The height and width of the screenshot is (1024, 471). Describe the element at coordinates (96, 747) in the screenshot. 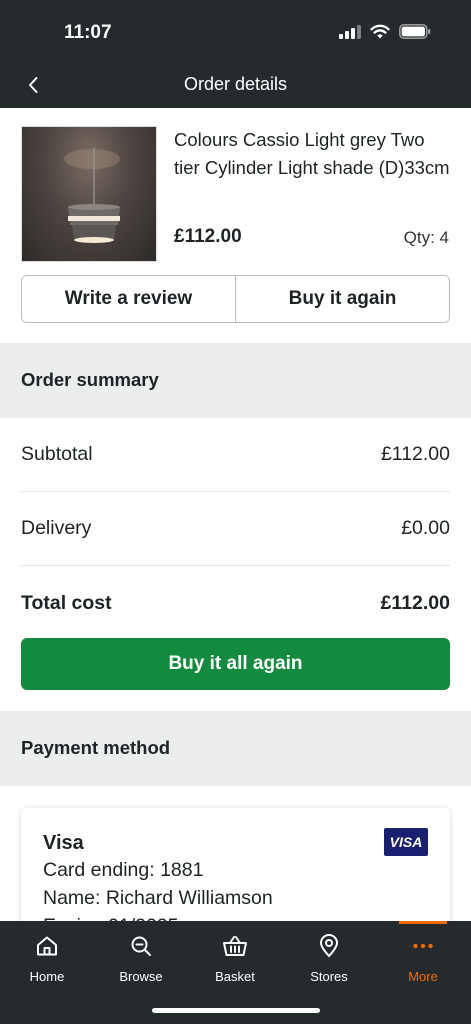

I see `payment-method-heading: Payment method` at that location.